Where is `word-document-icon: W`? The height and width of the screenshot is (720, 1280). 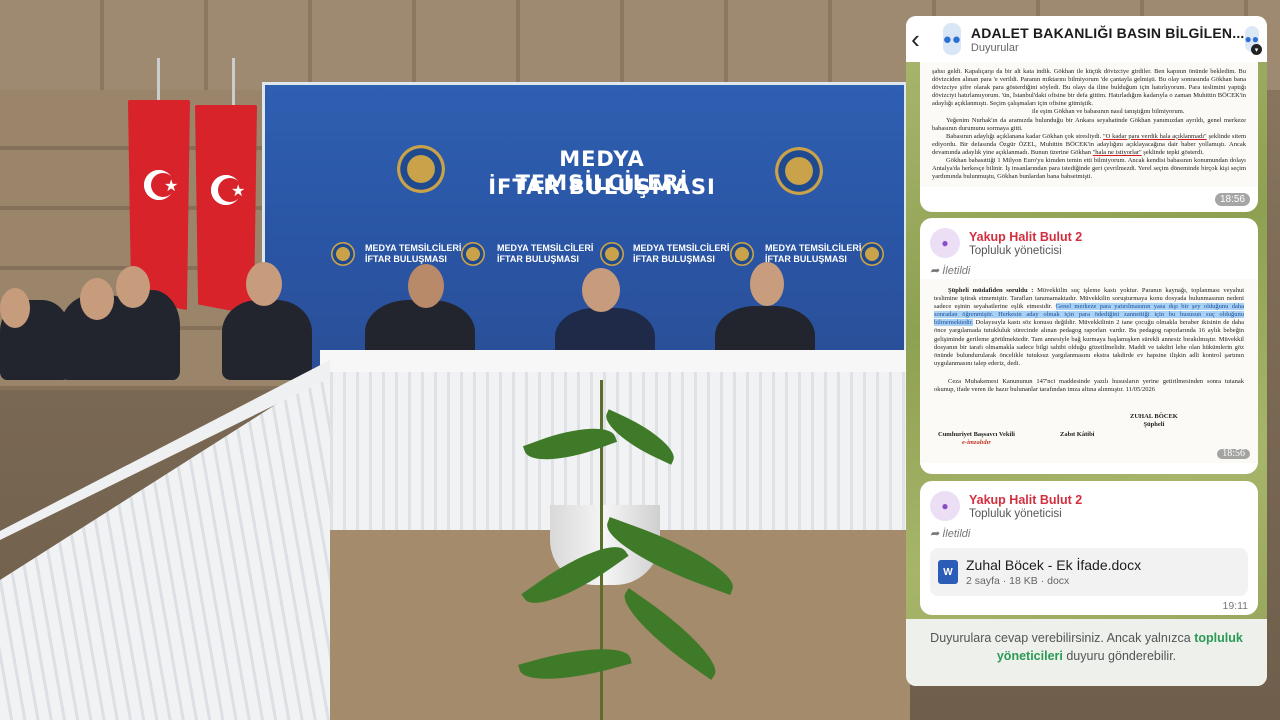
word-document-icon: W is located at coordinates (948, 572).